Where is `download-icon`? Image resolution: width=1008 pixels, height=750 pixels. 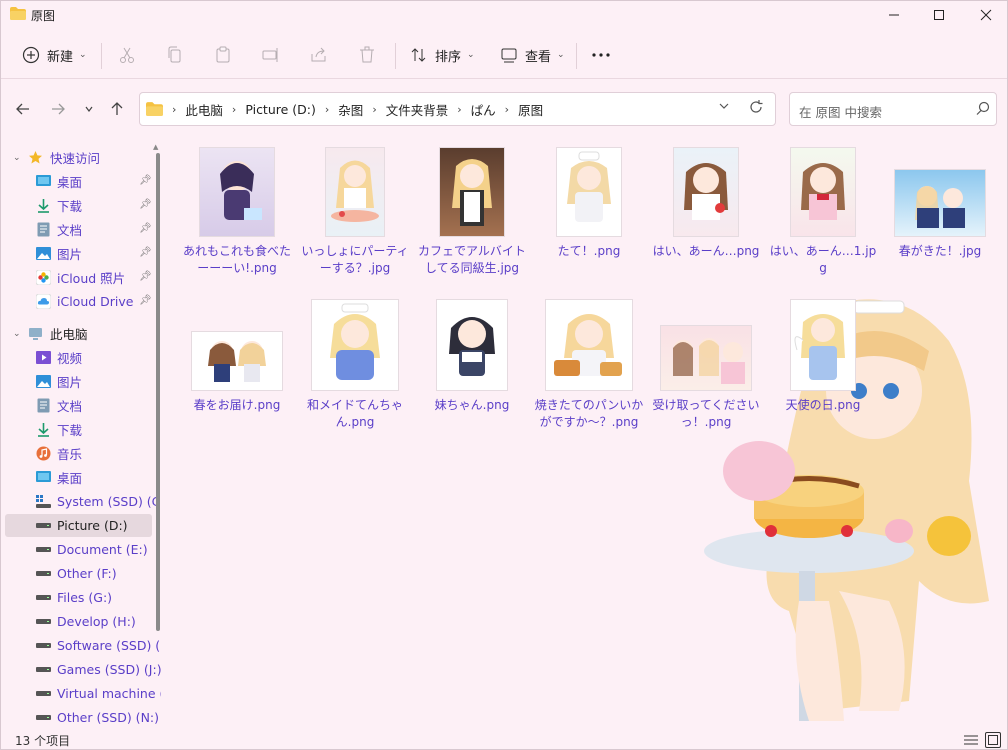
download-icon is located at coordinates (43, 205).